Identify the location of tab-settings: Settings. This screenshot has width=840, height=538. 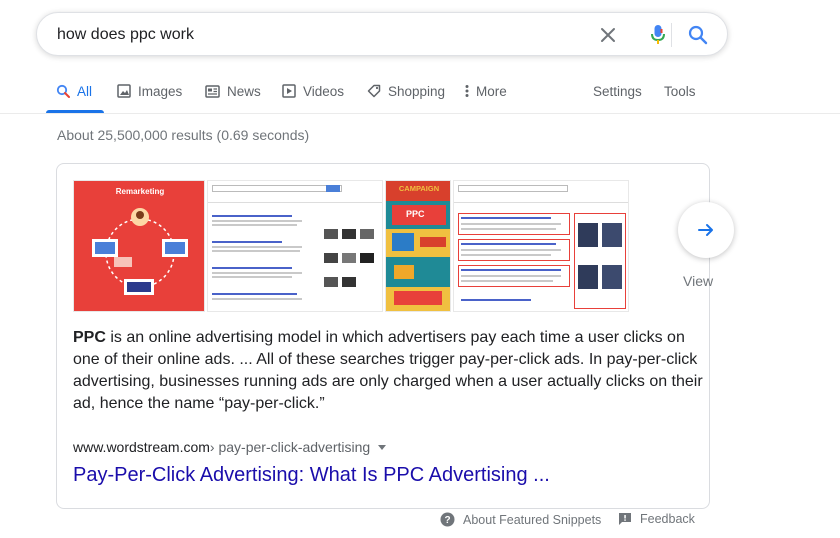
(617, 91).